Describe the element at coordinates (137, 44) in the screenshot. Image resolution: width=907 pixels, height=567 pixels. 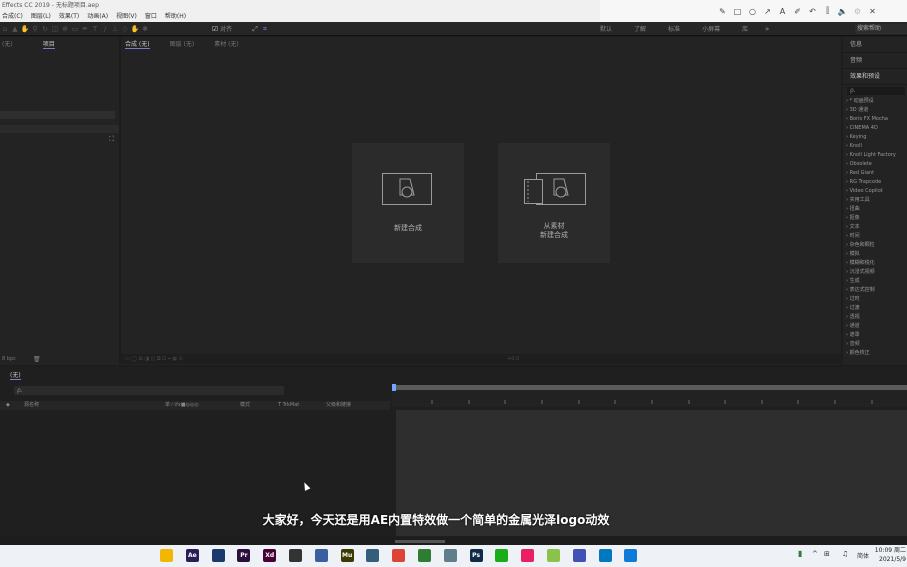
I see `tab-composition: 合成 (无)` at that location.